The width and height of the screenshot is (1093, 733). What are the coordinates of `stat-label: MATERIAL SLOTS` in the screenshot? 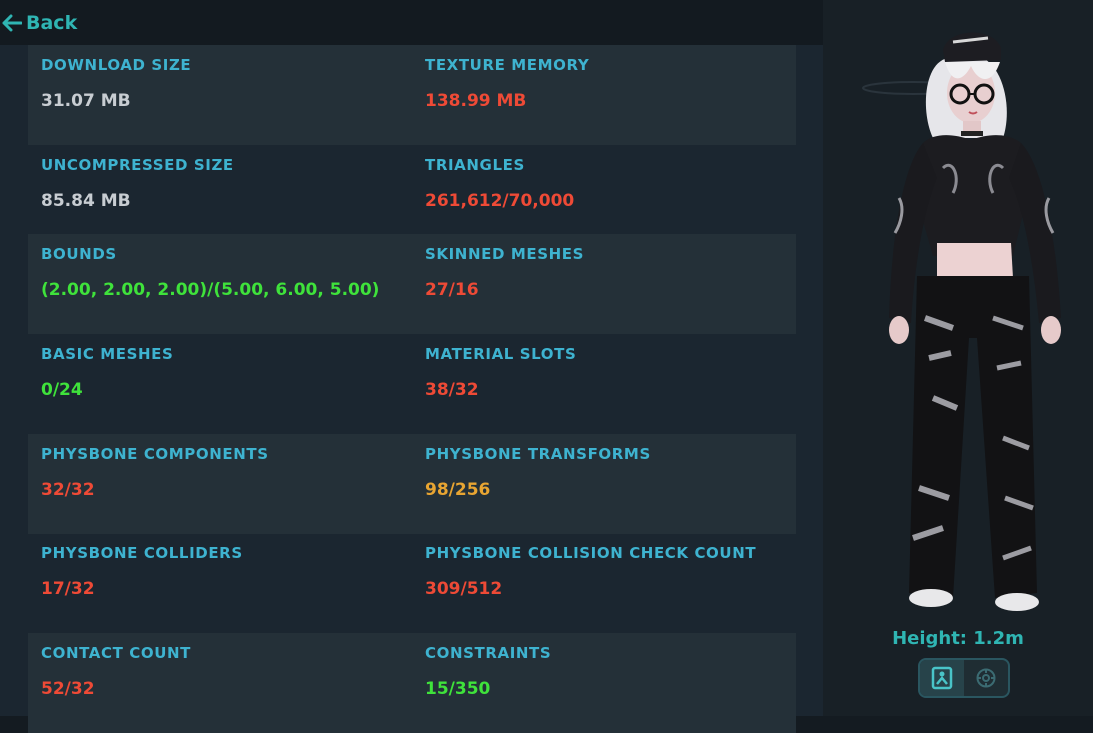 It's located at (501, 354).